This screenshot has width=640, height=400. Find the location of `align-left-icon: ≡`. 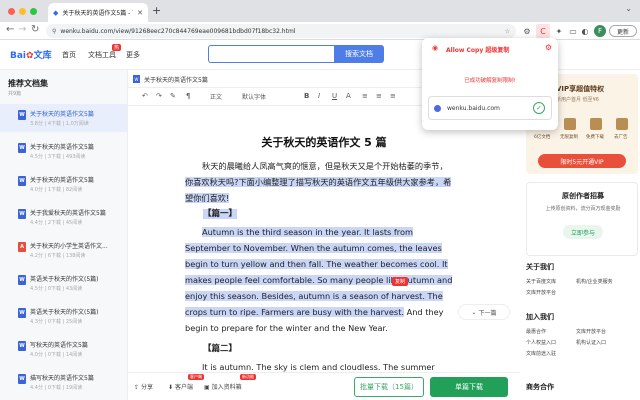

align-left-icon: ≡ is located at coordinates (365, 96).